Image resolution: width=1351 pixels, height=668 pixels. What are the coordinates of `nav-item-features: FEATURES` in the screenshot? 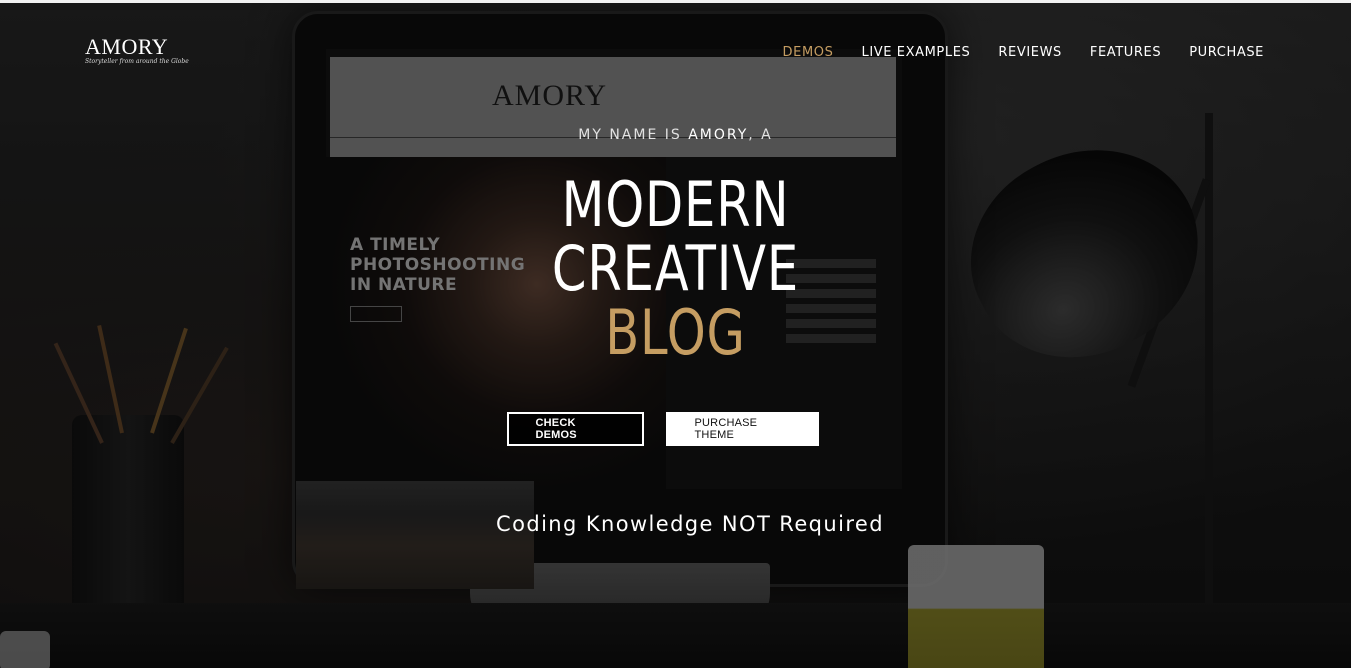 It's located at (1125, 52).